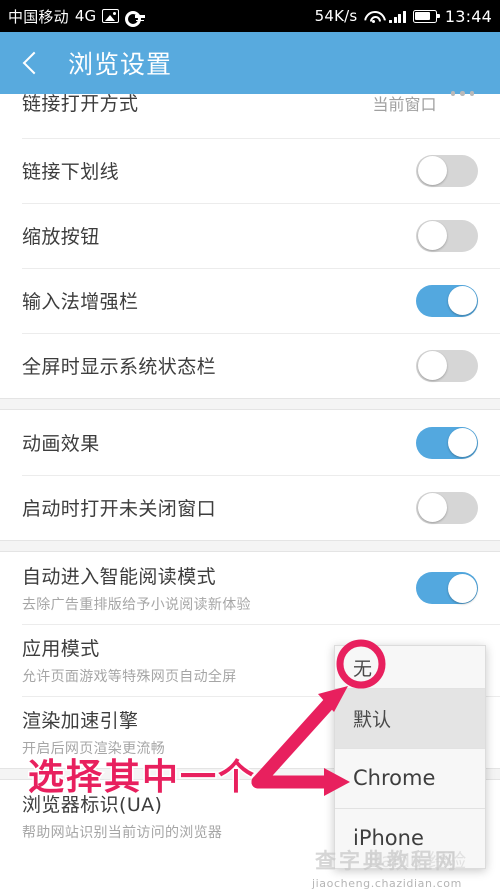  What do you see at coordinates (410, 718) in the screenshot?
I see `dropdown-item-default: 默认` at bounding box center [410, 718].